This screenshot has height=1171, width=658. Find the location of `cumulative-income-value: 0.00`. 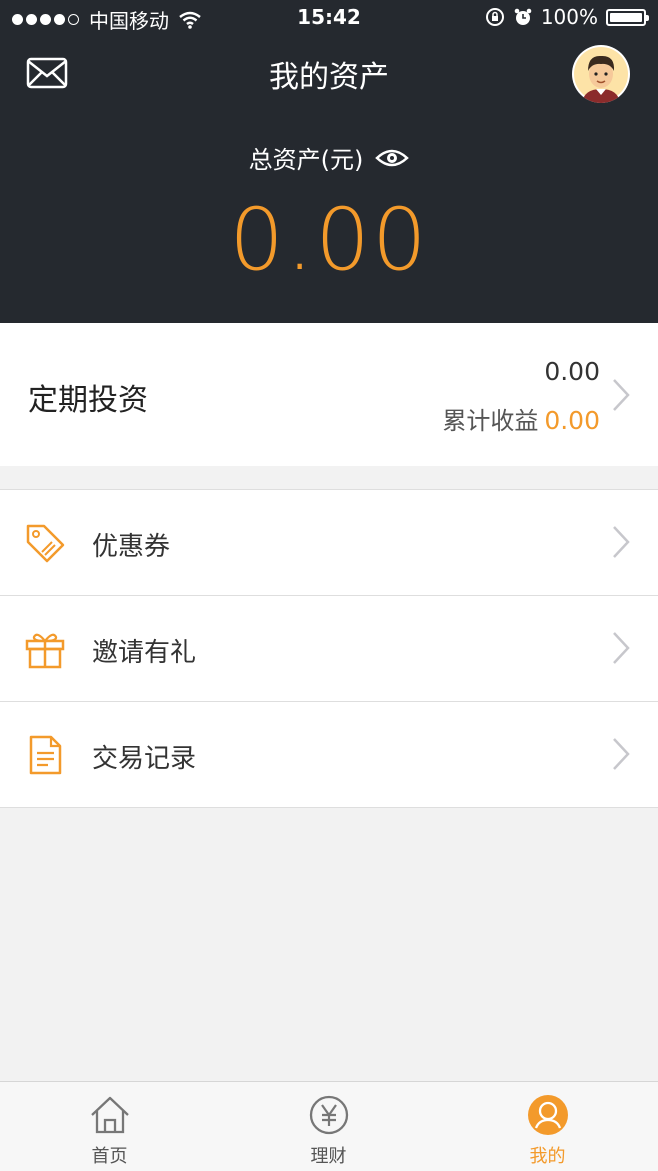

cumulative-income-value: 0.00 is located at coordinates (572, 420).